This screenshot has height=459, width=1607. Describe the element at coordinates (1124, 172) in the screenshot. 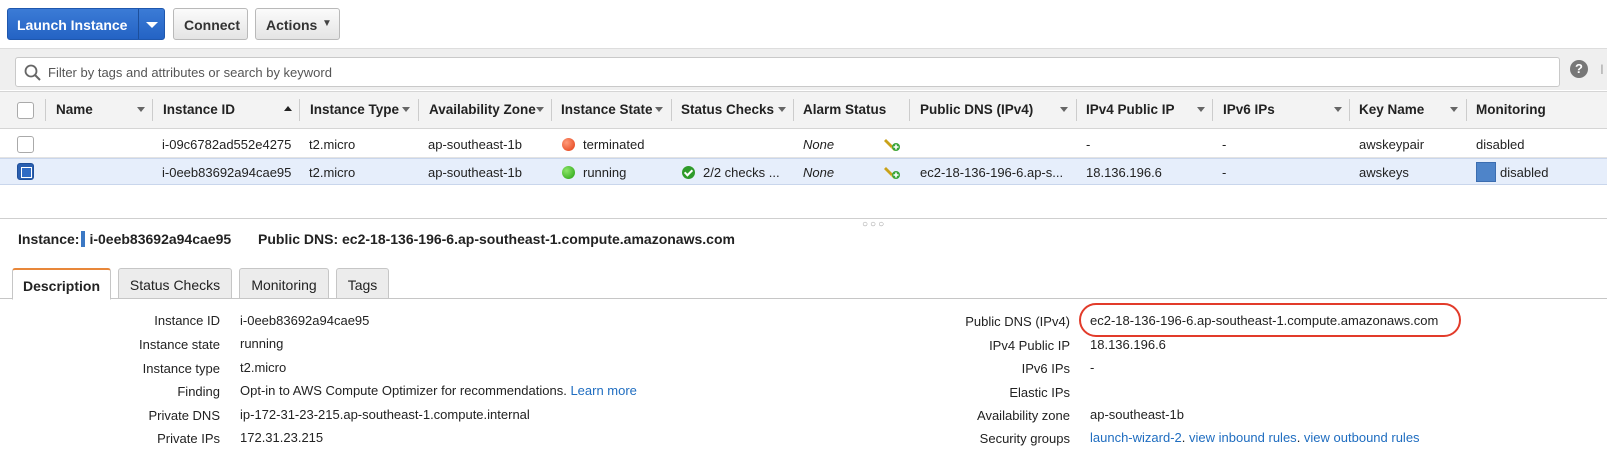

I see `cell-ipv4-public-ip: 18.136.196.6` at that location.